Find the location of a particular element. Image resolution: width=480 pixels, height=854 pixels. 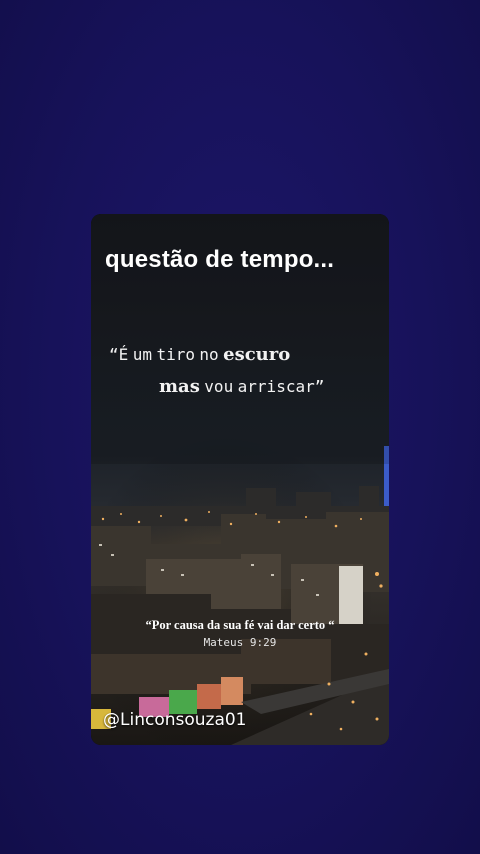

quote-emphasis: mas is located at coordinates (179, 386).